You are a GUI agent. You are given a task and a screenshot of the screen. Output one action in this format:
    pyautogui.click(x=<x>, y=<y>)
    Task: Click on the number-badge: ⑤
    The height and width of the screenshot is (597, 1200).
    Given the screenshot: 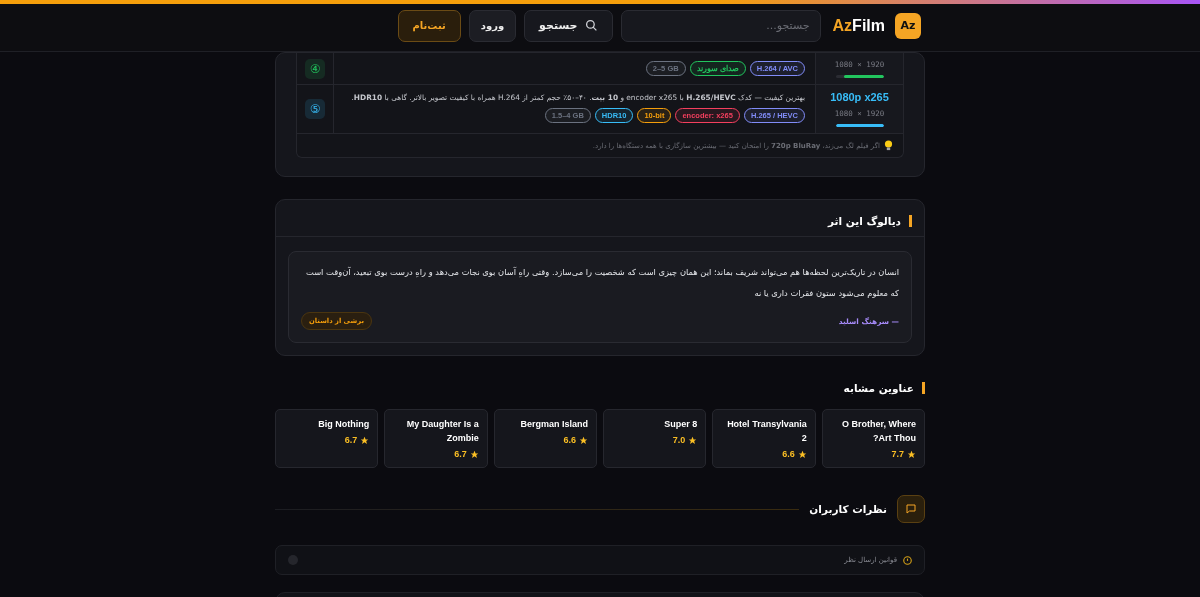 What is the action you would take?
    pyautogui.click(x=315, y=109)
    